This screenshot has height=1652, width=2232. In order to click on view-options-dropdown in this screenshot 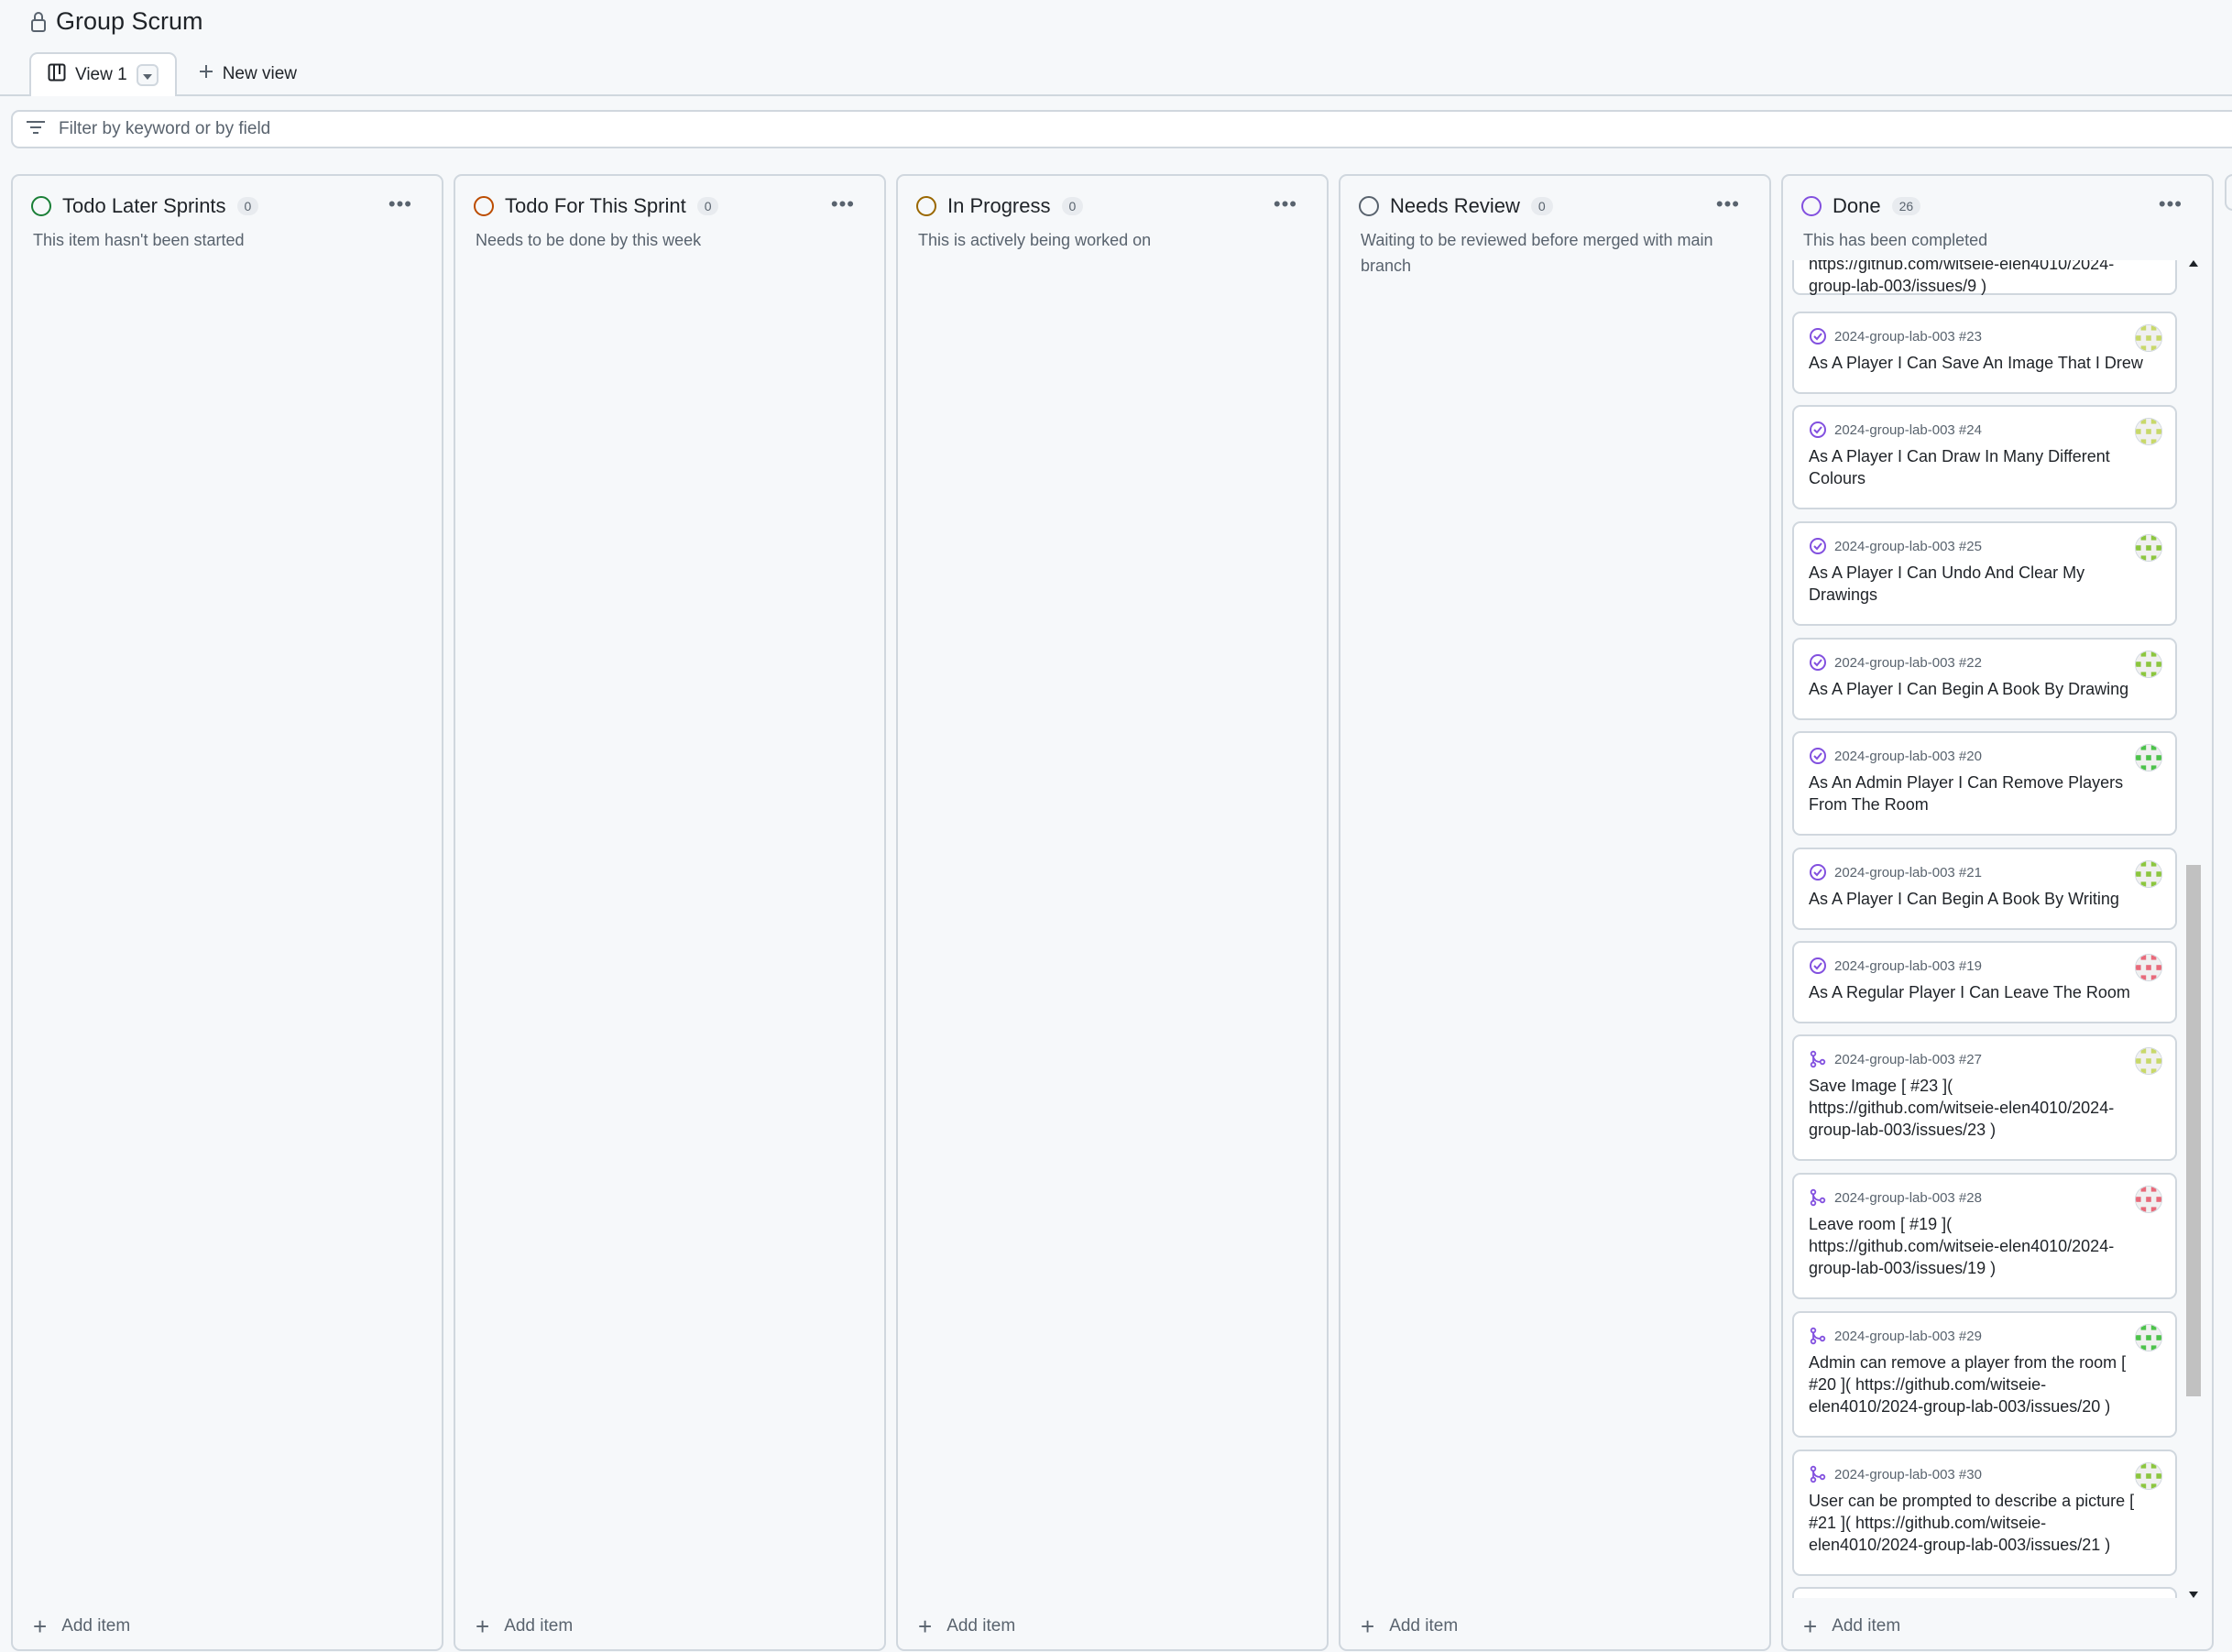, I will do `click(147, 75)`.